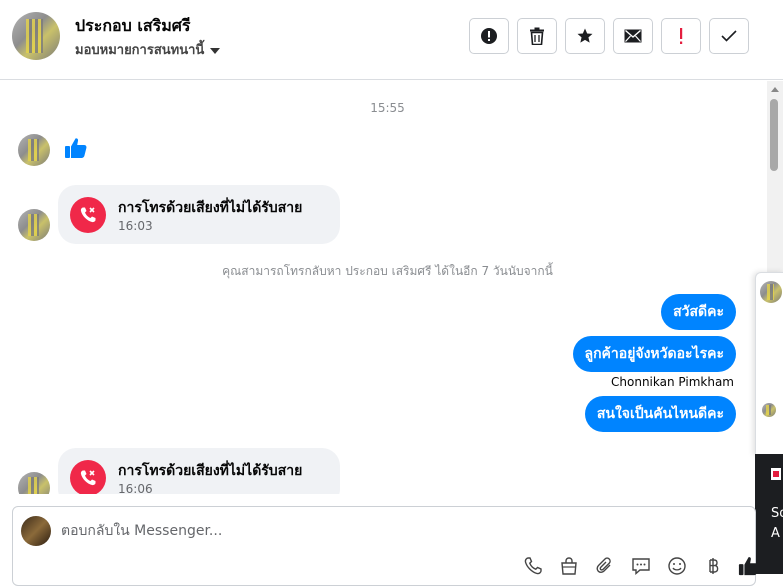 The image size is (783, 586). I want to click on baht-icon, so click(713, 566).